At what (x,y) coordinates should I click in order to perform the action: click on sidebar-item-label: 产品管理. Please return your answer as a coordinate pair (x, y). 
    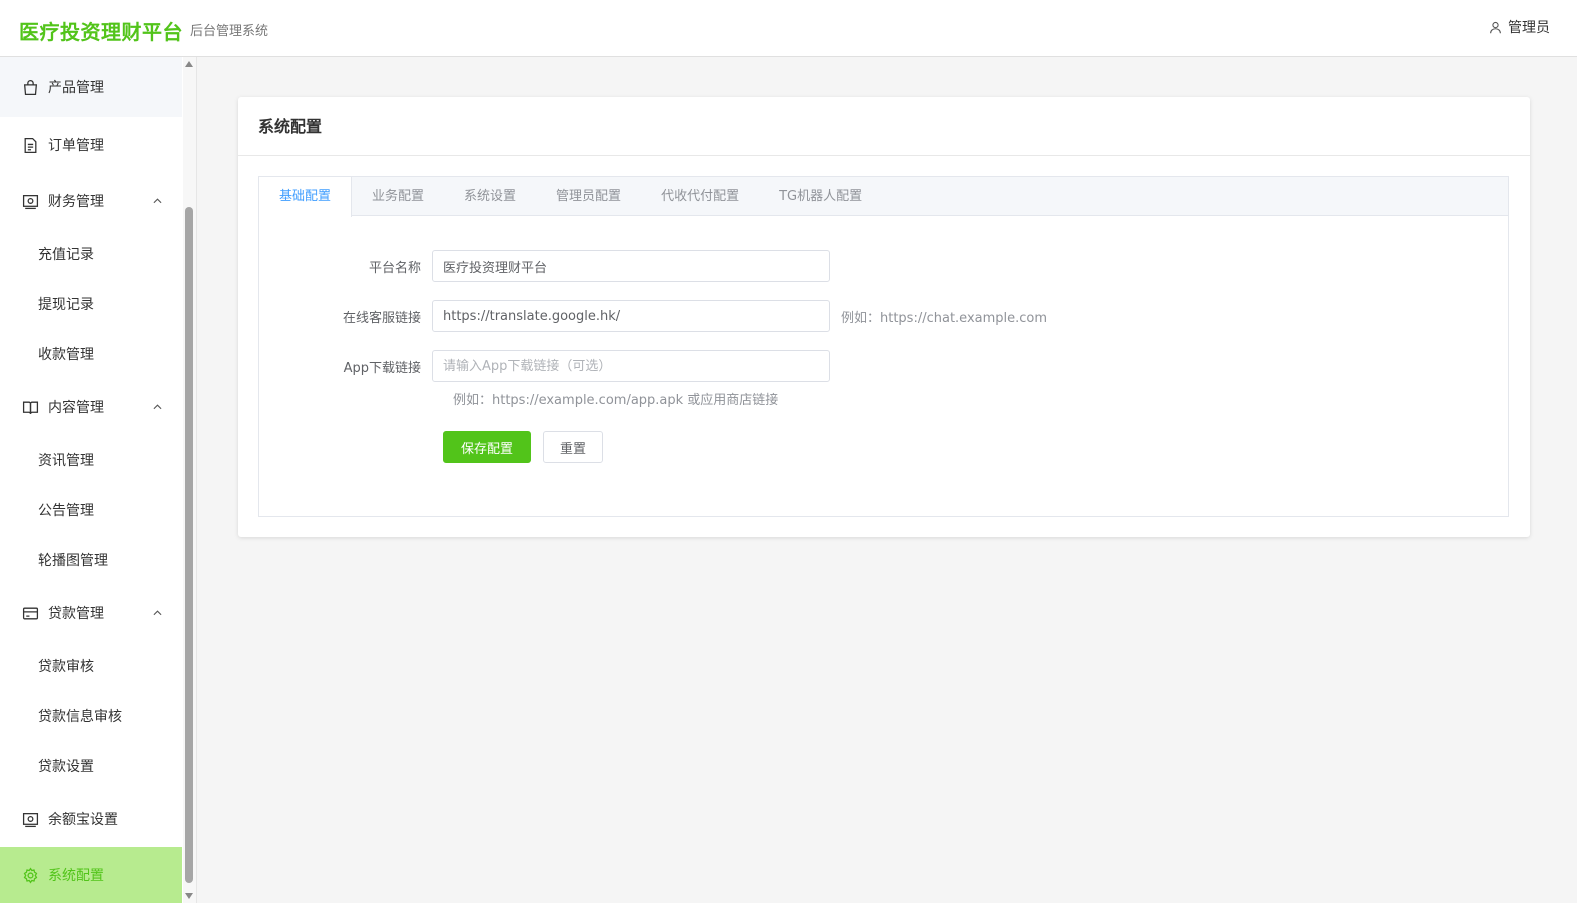
    Looking at the image, I should click on (76, 88).